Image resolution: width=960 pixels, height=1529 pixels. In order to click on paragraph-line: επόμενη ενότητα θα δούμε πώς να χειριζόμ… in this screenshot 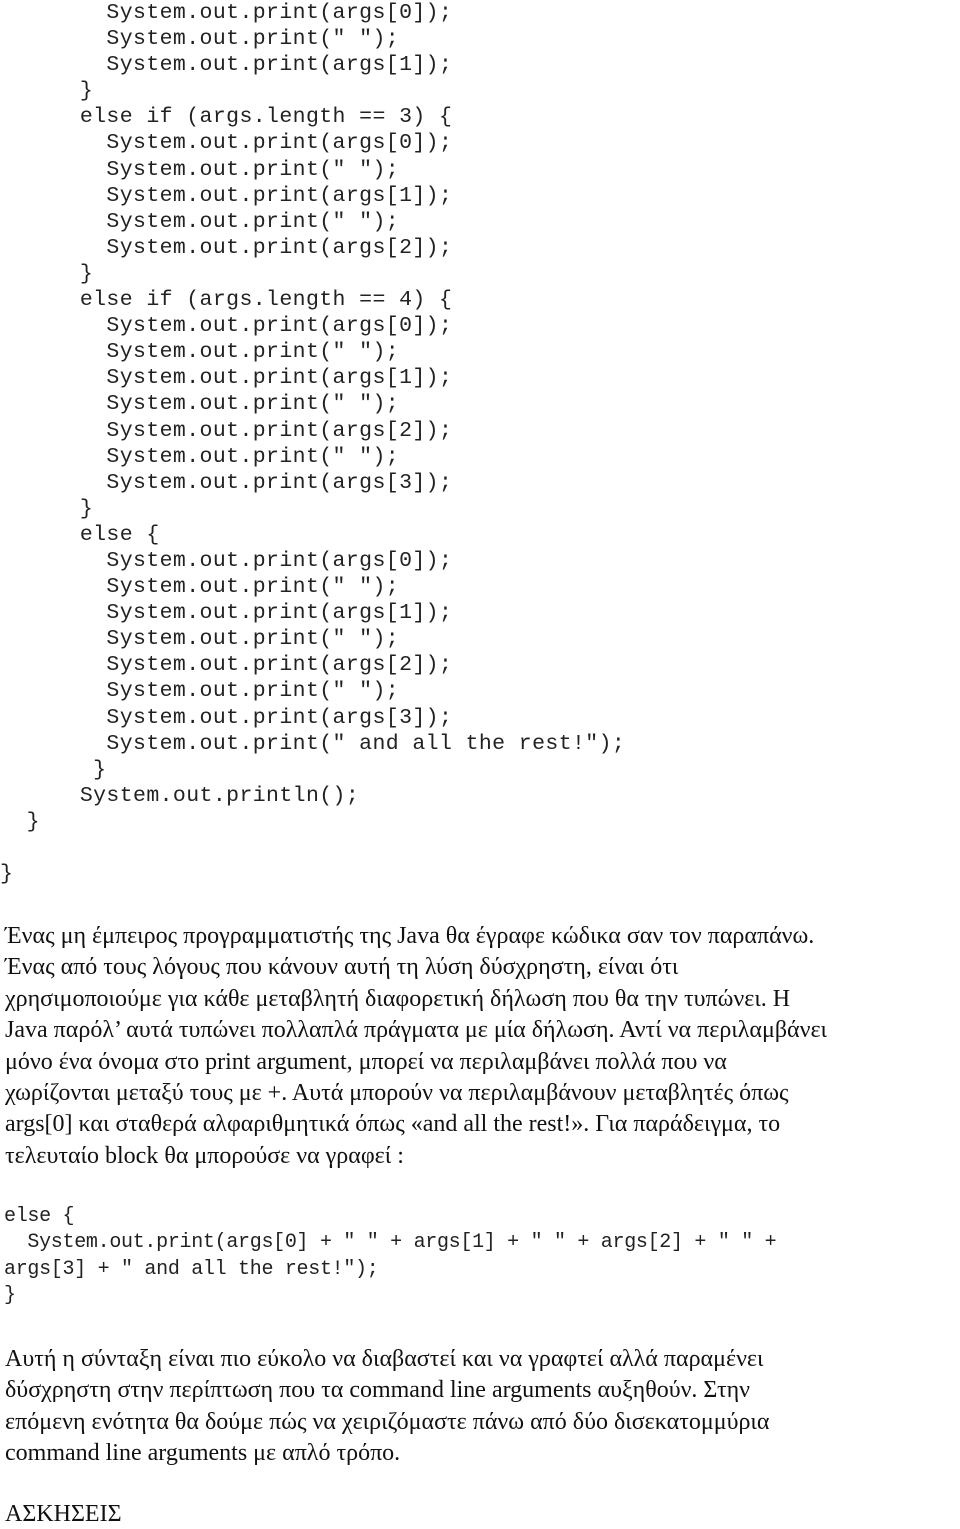, I will do `click(387, 1421)`.